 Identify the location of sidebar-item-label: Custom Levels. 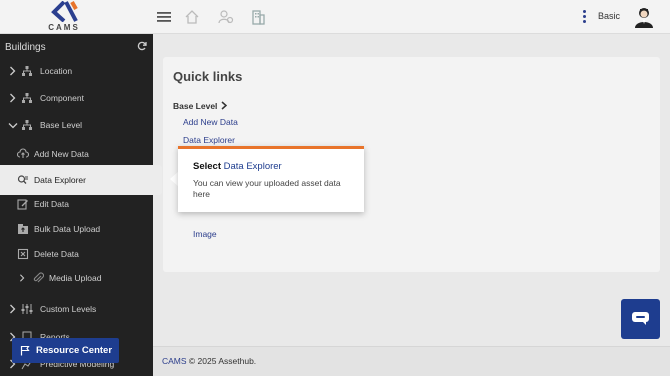
(68, 309).